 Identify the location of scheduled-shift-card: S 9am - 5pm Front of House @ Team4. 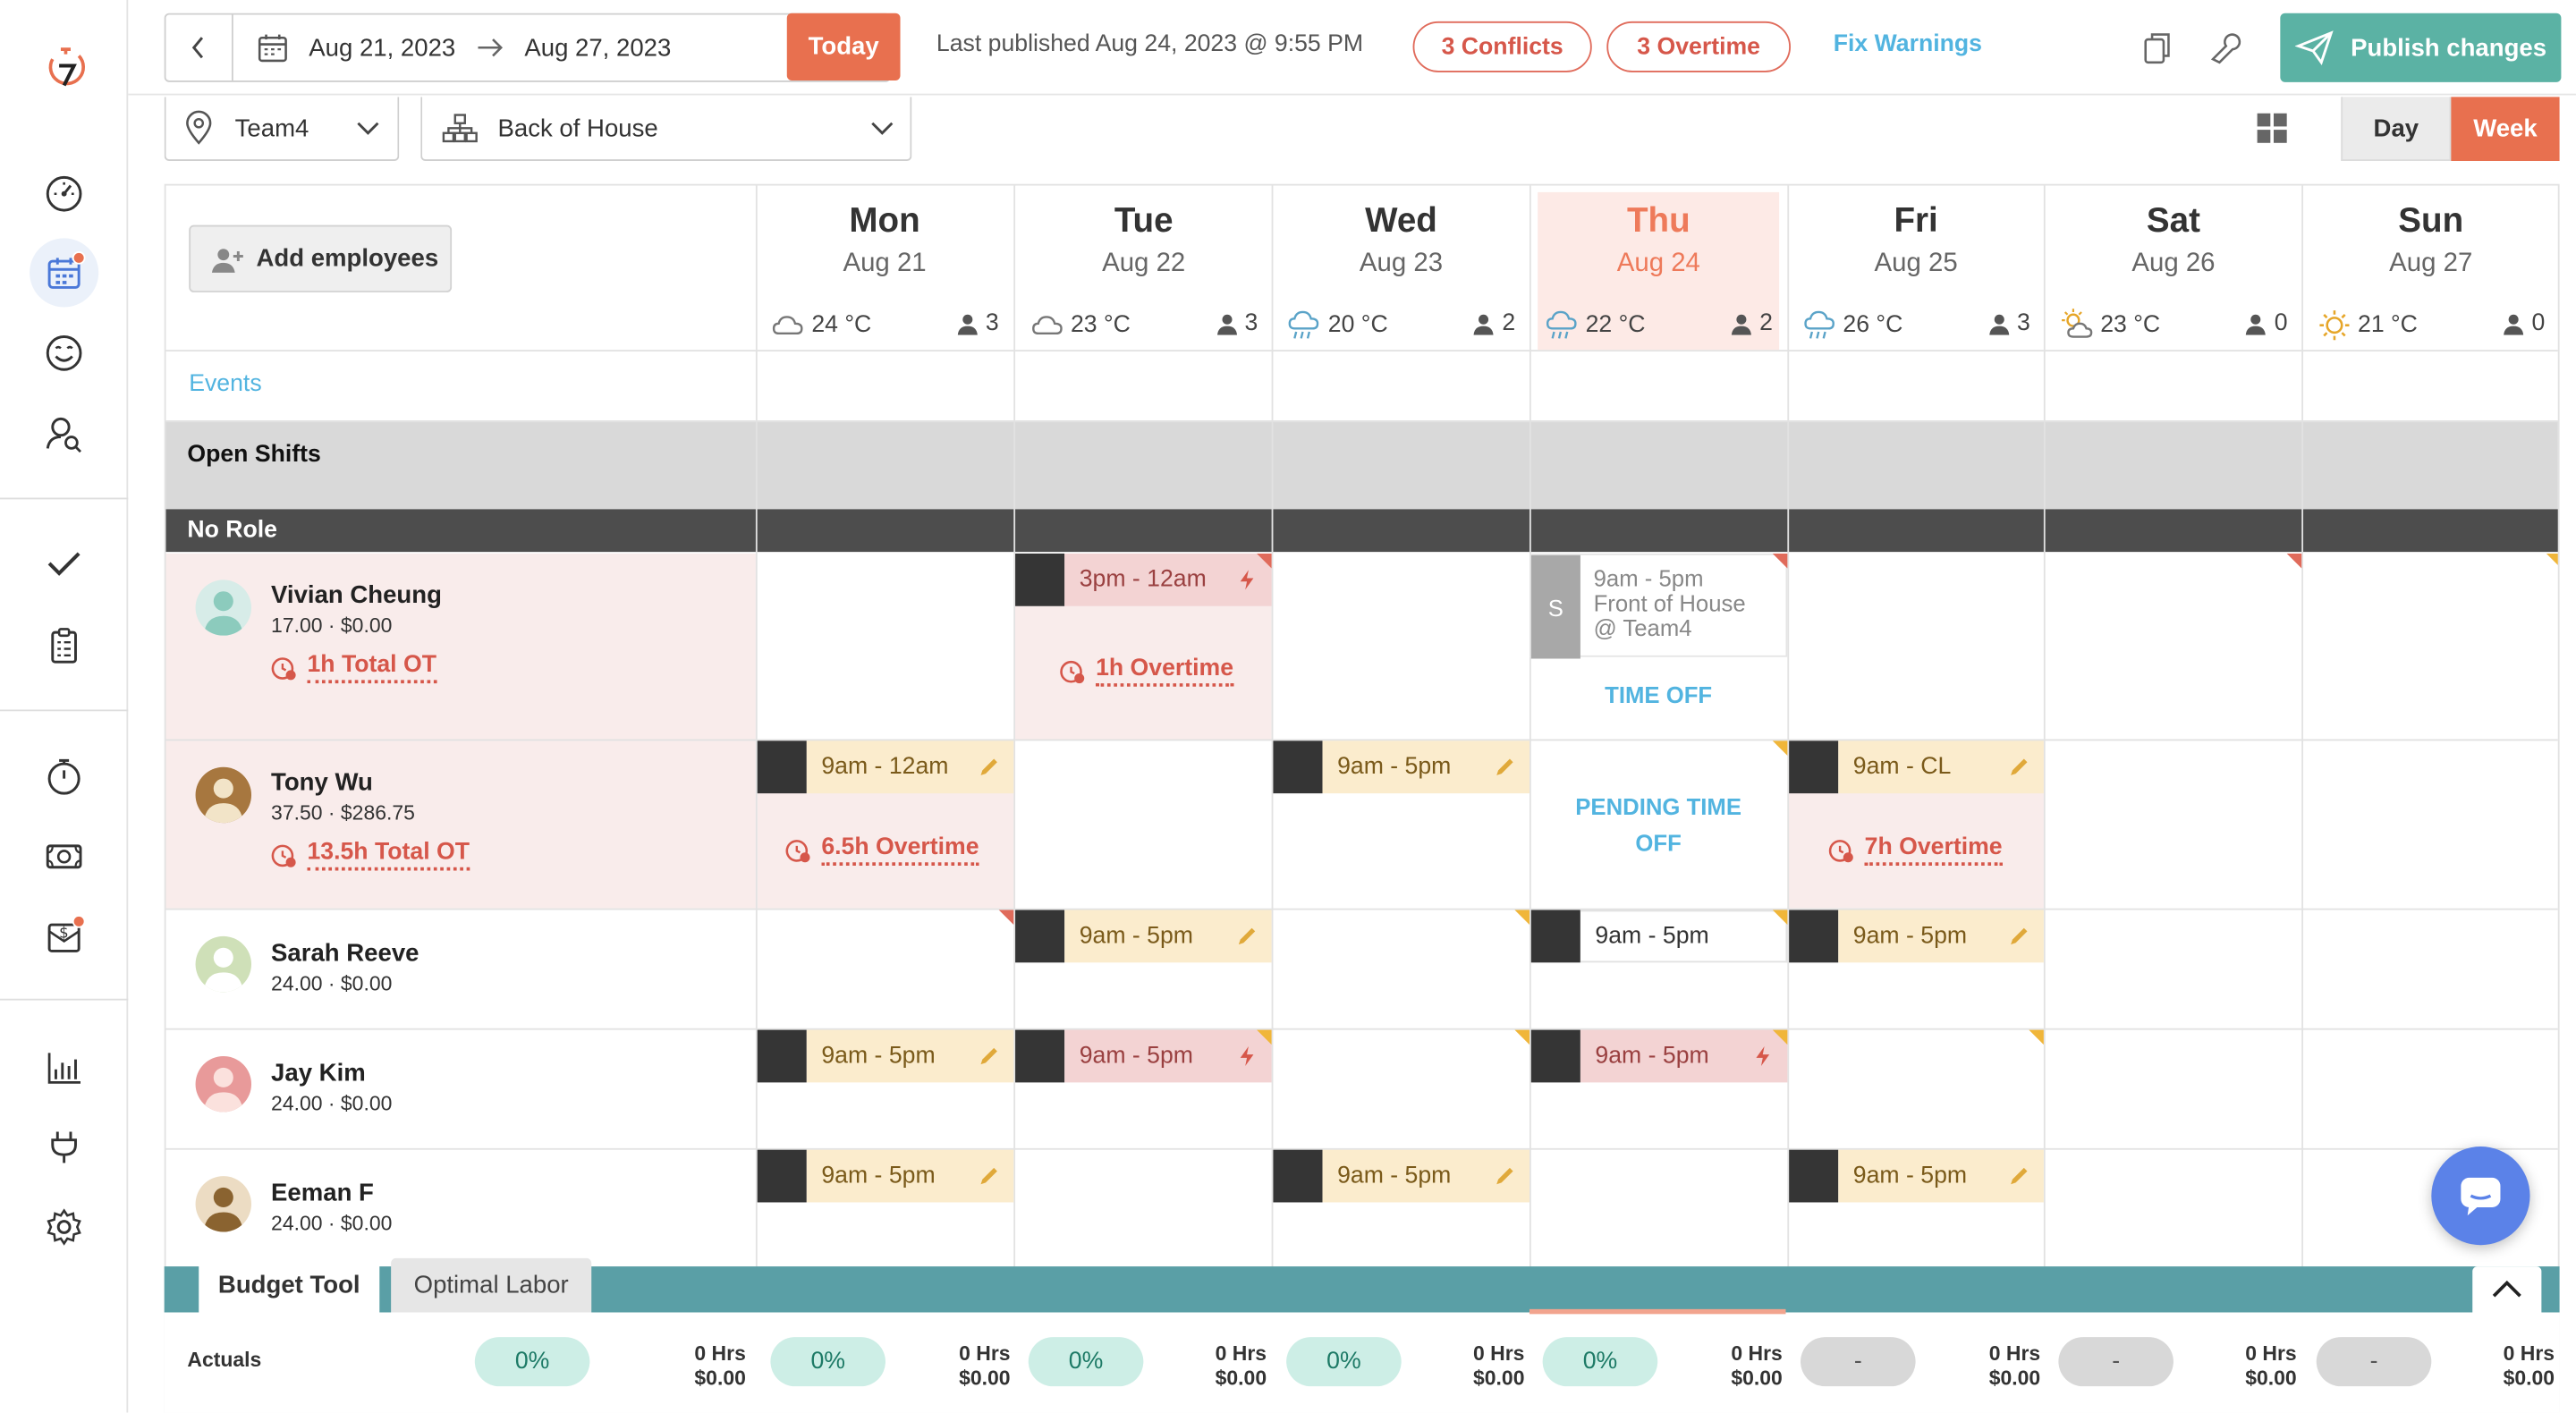
(1658, 606).